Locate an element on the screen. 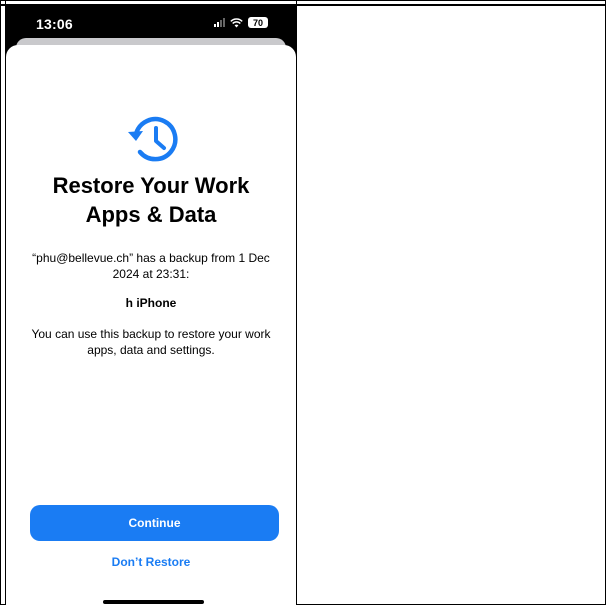 Image resolution: width=606 pixels, height=605 pixels. status-time: 13:06 is located at coordinates (54, 24).